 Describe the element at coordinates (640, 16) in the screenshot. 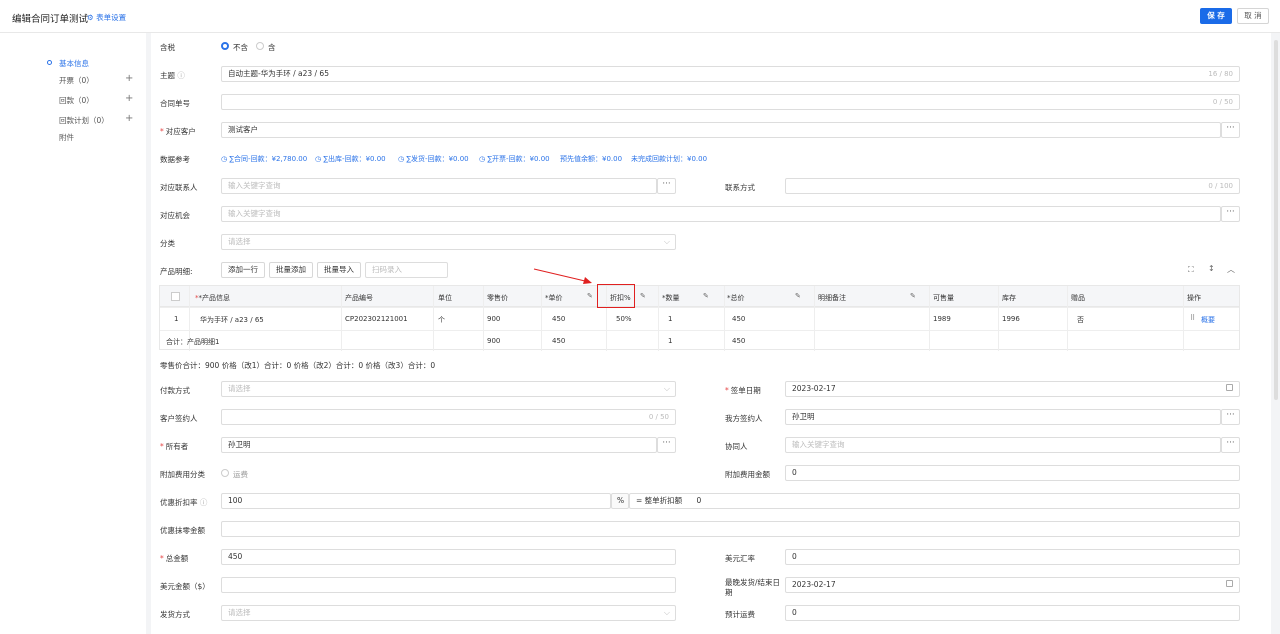

I see `header-bar: 编辑合同订单测试 ⚙ 表单设置 保 存 取 消` at that location.